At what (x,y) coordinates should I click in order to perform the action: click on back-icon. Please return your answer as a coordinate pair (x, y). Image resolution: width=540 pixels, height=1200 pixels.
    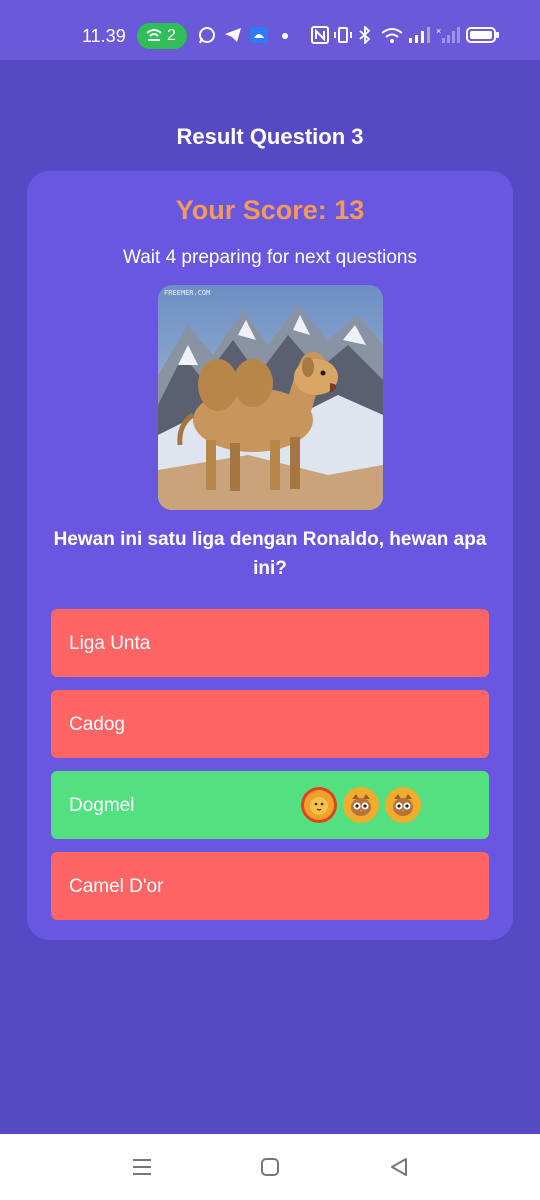
    Looking at the image, I should click on (399, 1169).